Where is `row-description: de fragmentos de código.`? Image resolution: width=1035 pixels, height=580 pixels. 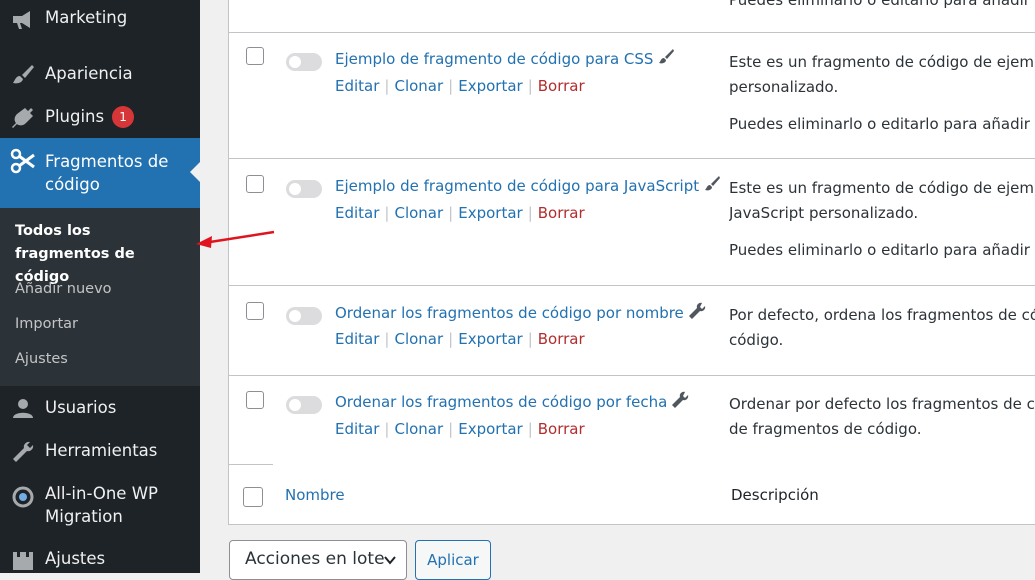 row-description: de fragmentos de código. is located at coordinates (825, 429).